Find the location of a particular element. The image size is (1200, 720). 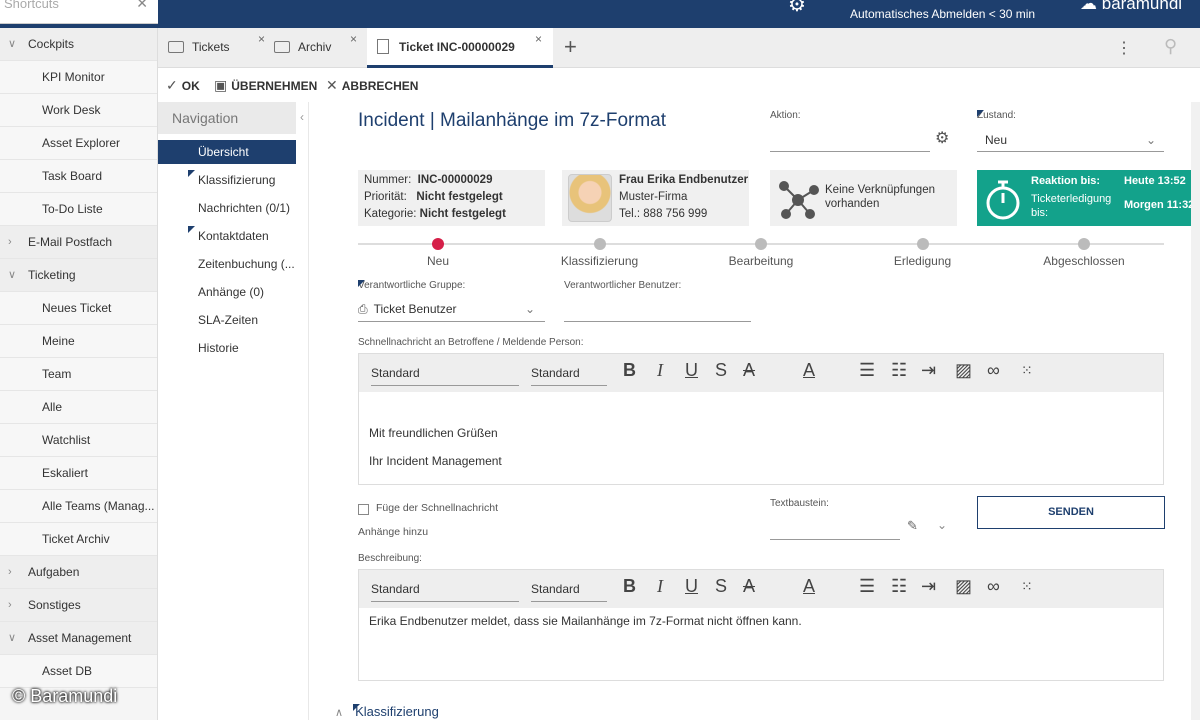

ok-button: ✓ OK is located at coordinates (183, 85).